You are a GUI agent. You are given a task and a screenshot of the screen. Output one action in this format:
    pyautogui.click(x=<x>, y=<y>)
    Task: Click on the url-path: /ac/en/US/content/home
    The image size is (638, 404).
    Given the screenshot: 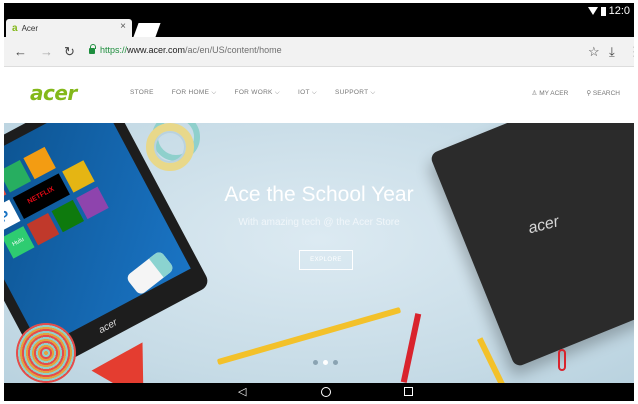 What is the action you would take?
    pyautogui.click(x=233, y=50)
    